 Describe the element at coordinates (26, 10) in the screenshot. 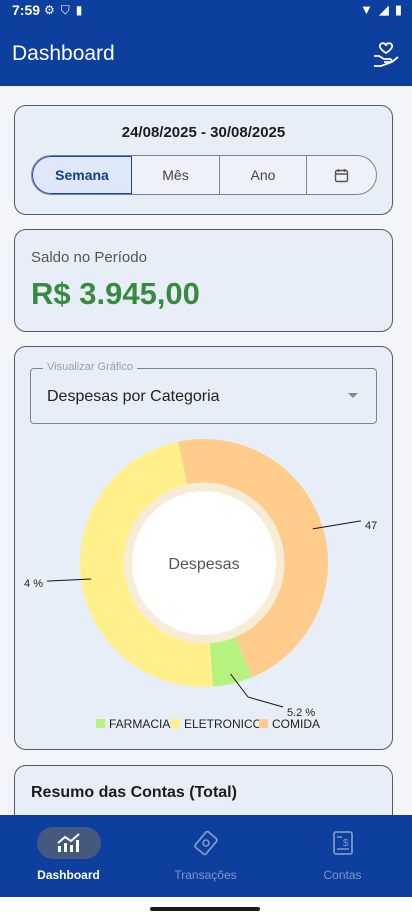

I see `status-time: 7:59` at that location.